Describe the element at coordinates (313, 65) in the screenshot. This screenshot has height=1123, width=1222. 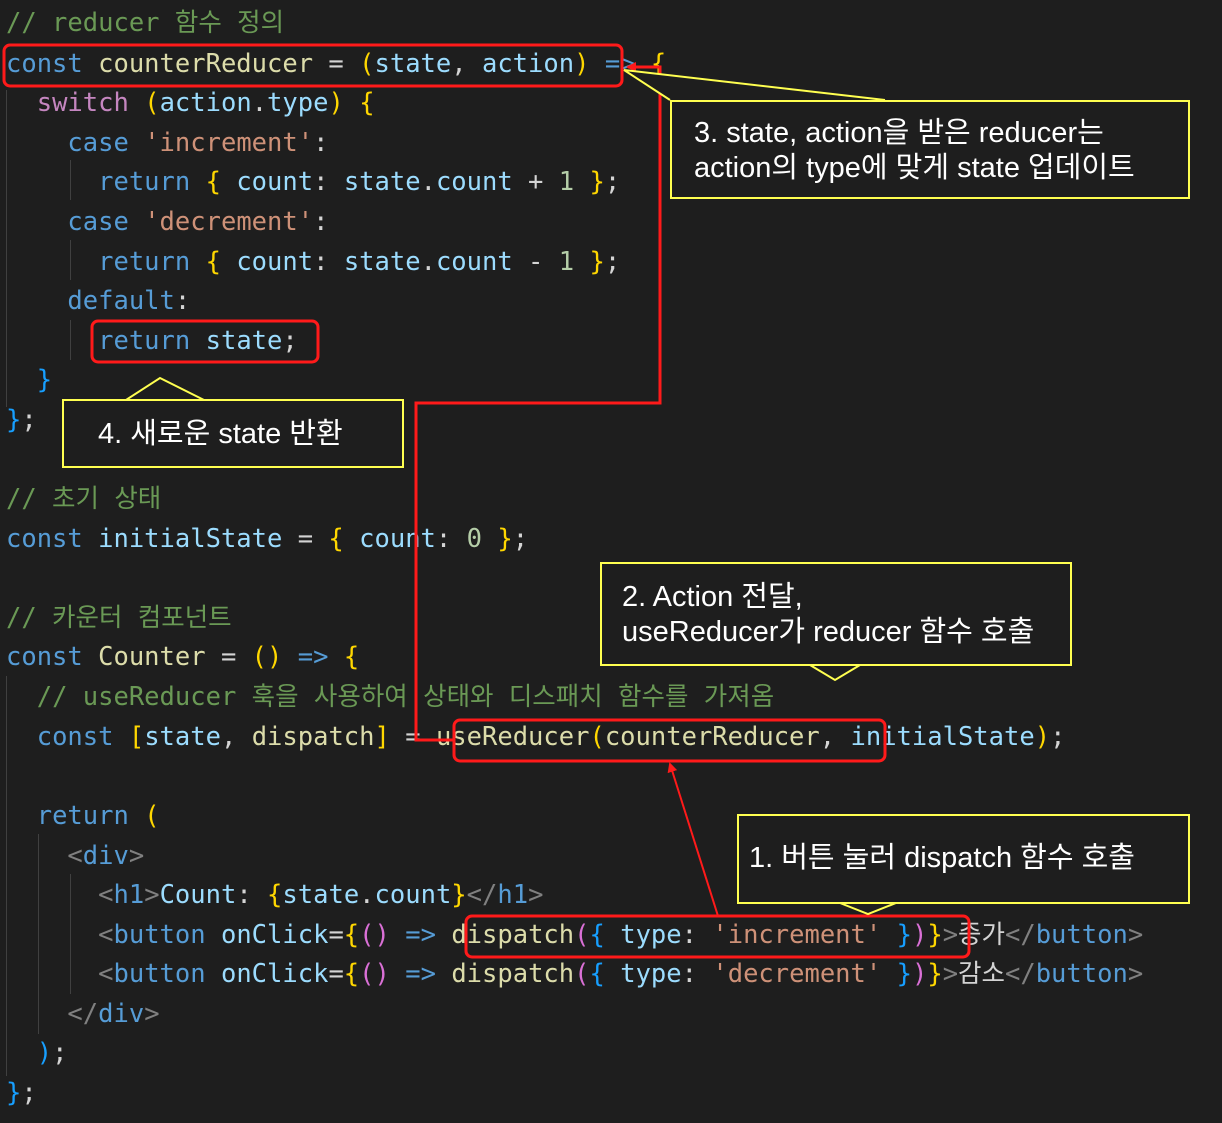
I see `highlight-reducer-signature` at that location.